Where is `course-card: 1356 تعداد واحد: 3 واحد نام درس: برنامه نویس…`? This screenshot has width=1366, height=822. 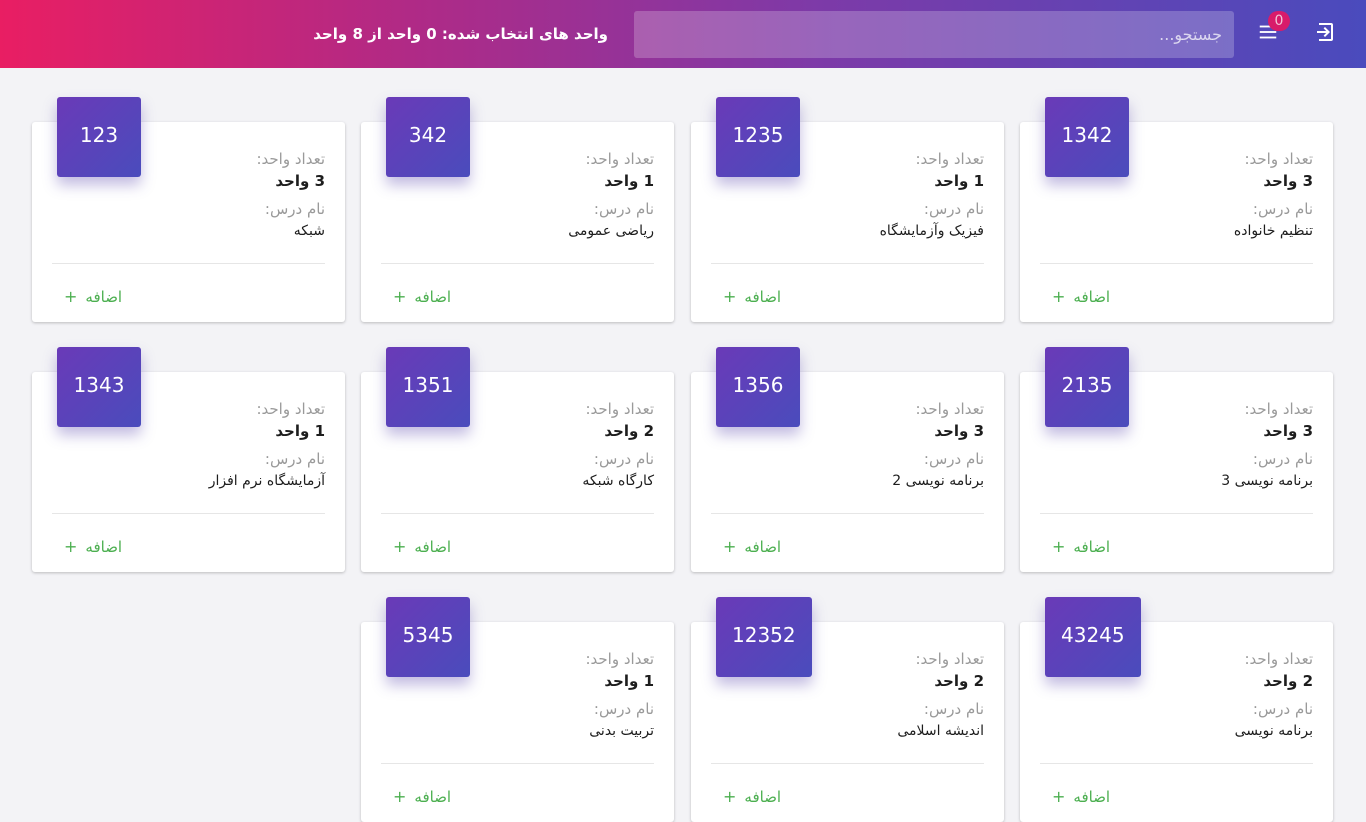 course-card: 1356 تعداد واحد: 3 واحد نام درس: برنامه نویس… is located at coordinates (847, 459).